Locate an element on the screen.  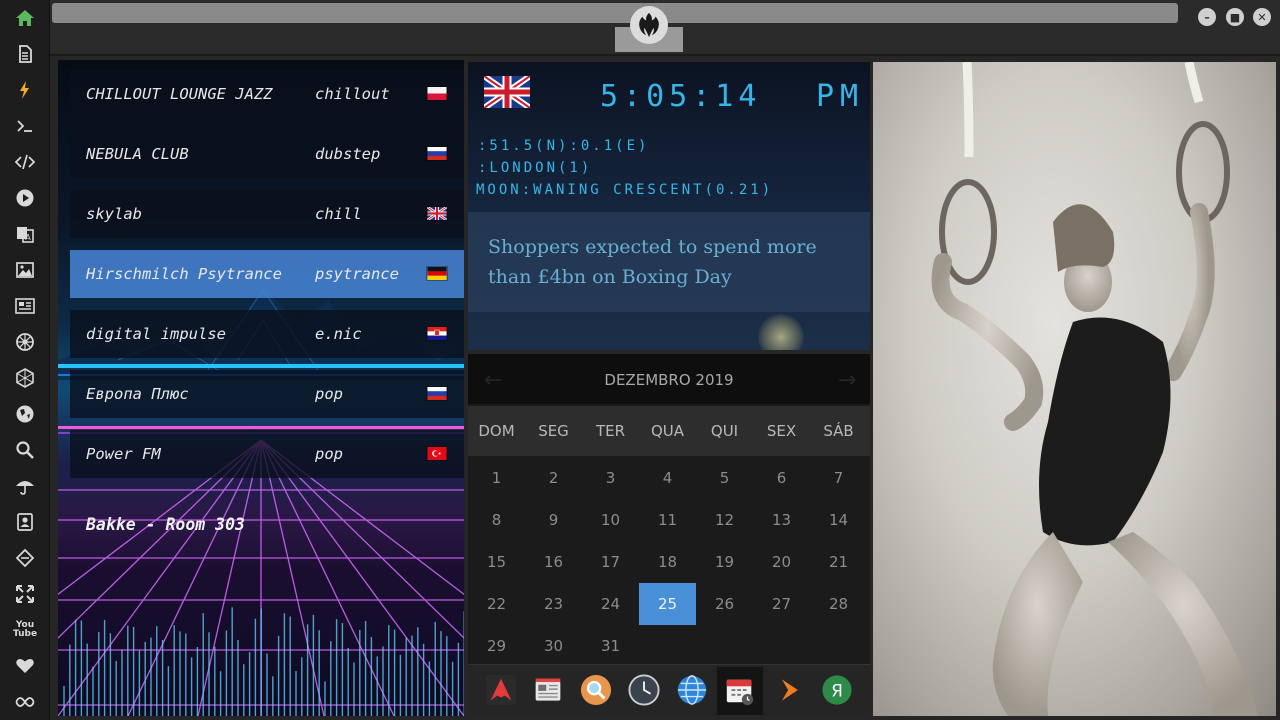
top-bar: – ■ ✕ is located at coordinates (665, 28).